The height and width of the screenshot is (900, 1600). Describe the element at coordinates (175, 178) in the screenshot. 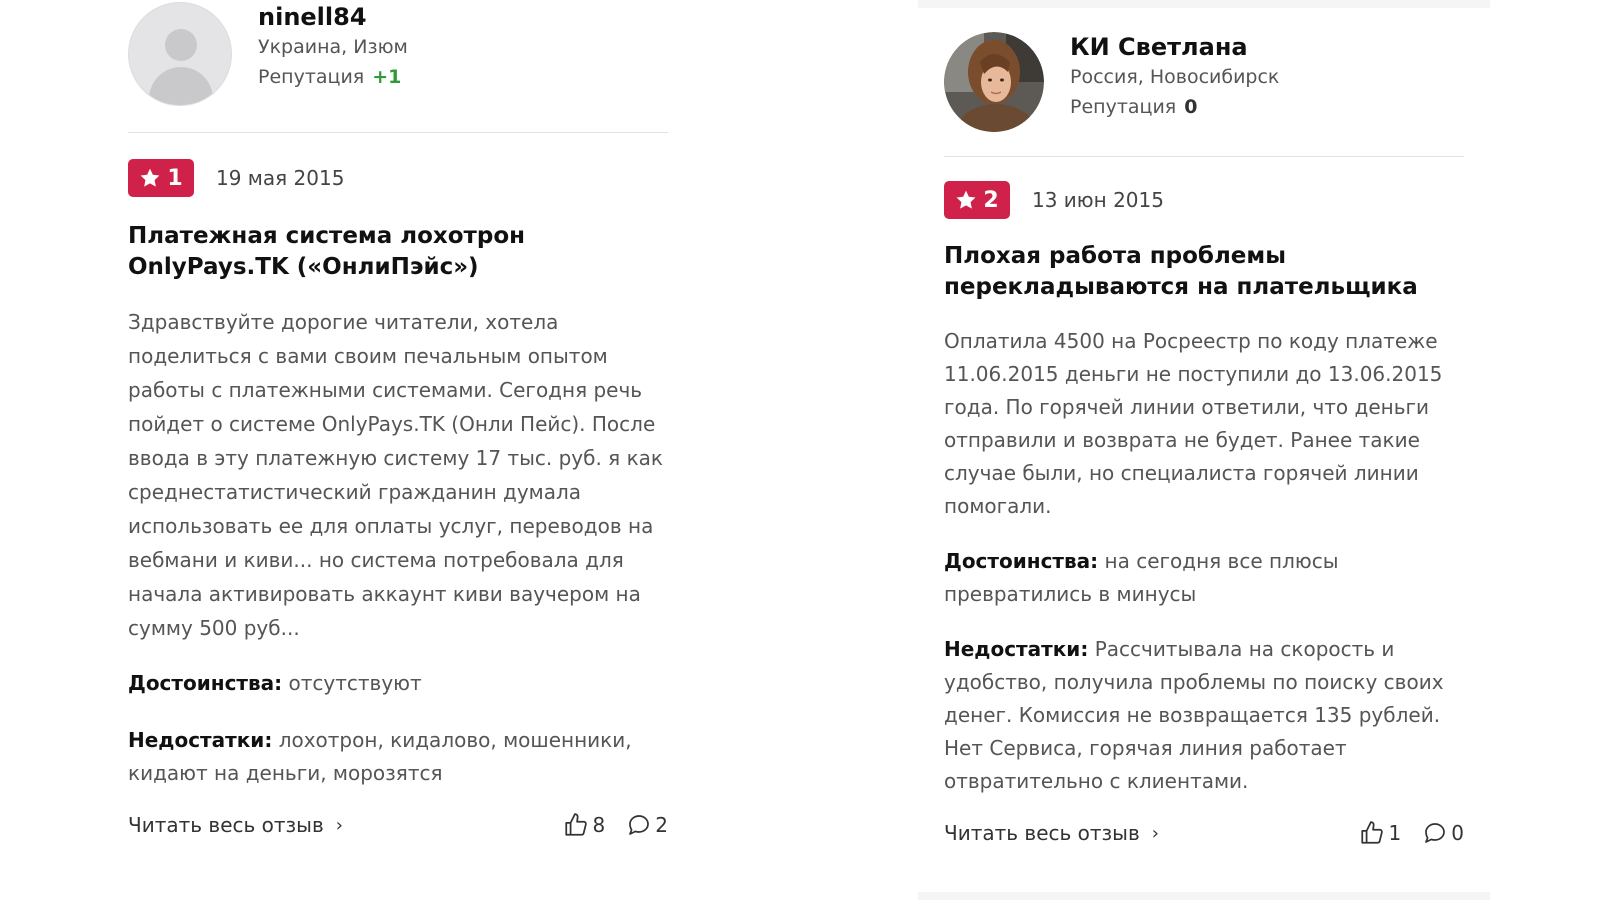

I see `rating-value: 1` at that location.